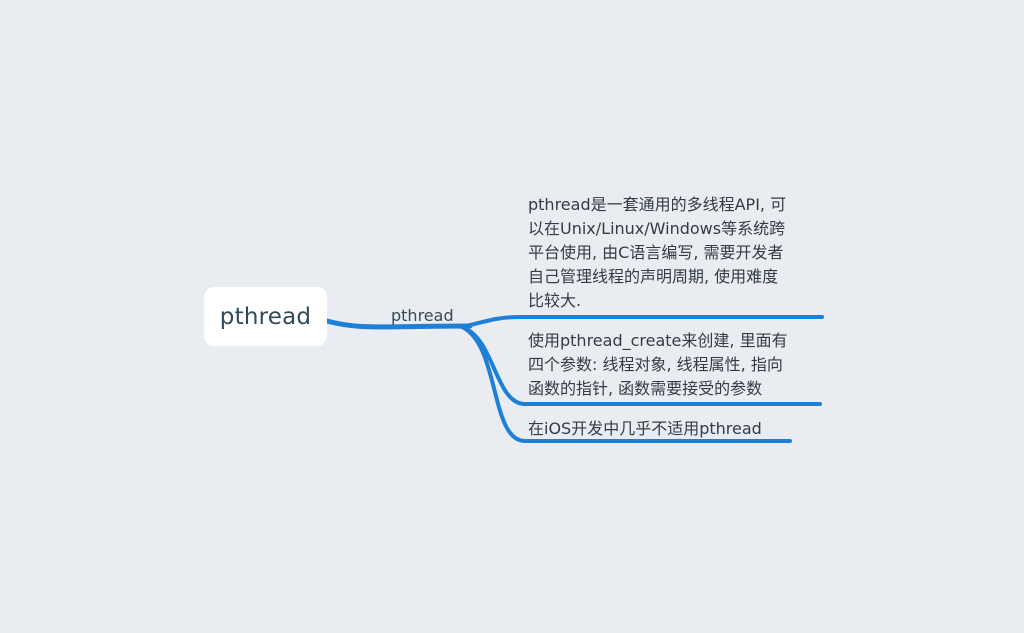 The width and height of the screenshot is (1024, 633). I want to click on leaf-1-line: 比较大., so click(555, 300).